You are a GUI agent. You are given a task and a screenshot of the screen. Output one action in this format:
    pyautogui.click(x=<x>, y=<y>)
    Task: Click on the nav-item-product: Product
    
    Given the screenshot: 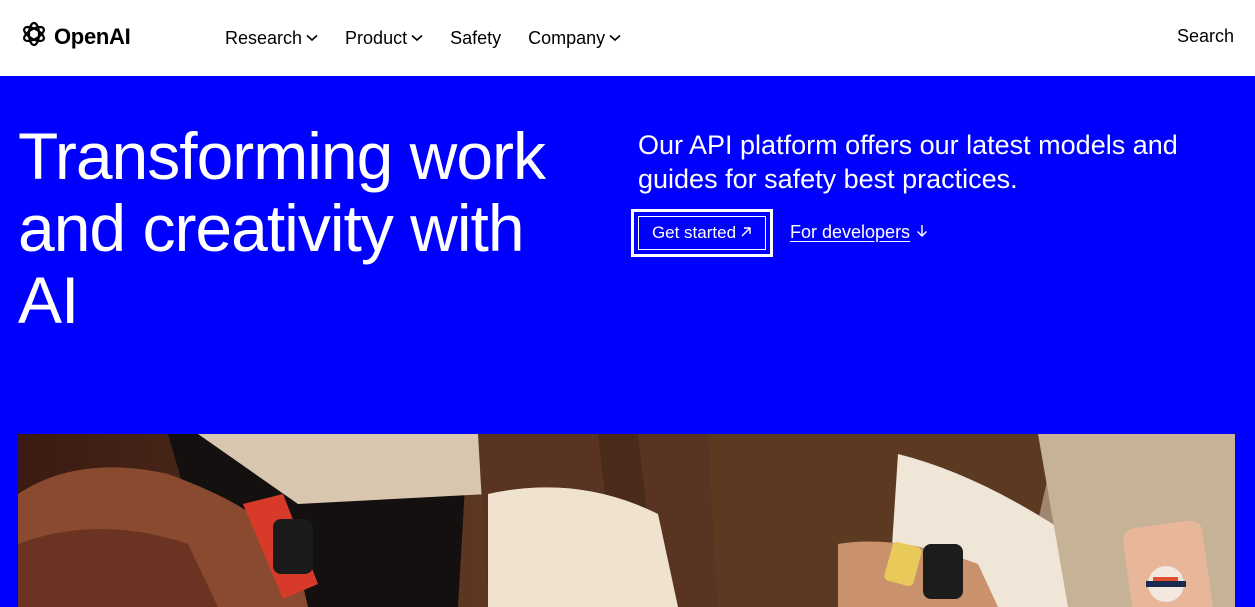 What is the action you would take?
    pyautogui.click(x=384, y=38)
    